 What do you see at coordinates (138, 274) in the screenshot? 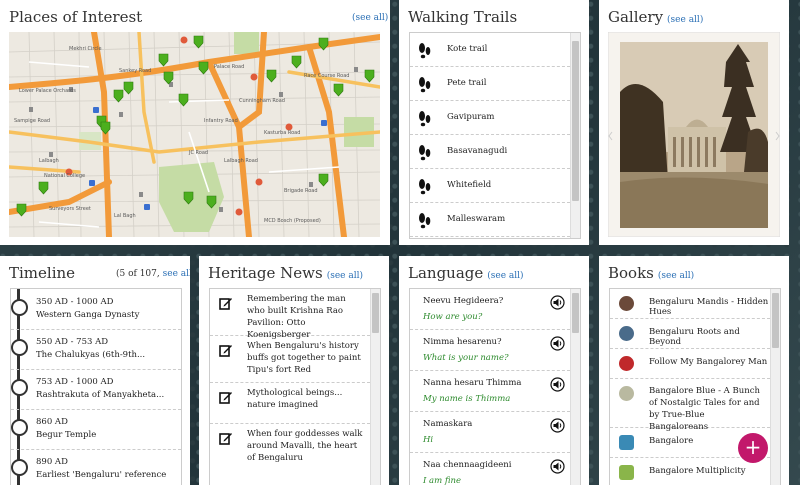
I see `timeline-count: (5 of 107,` at bounding box center [138, 274].